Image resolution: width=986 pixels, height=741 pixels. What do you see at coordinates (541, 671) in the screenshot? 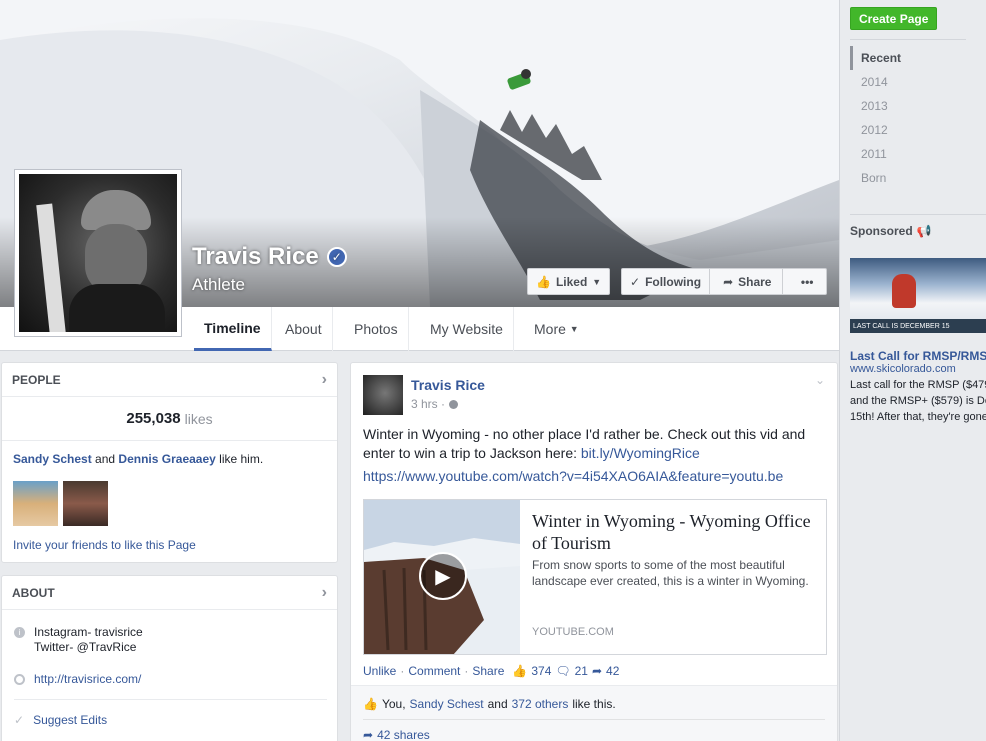
I see `like-count: 374` at bounding box center [541, 671].